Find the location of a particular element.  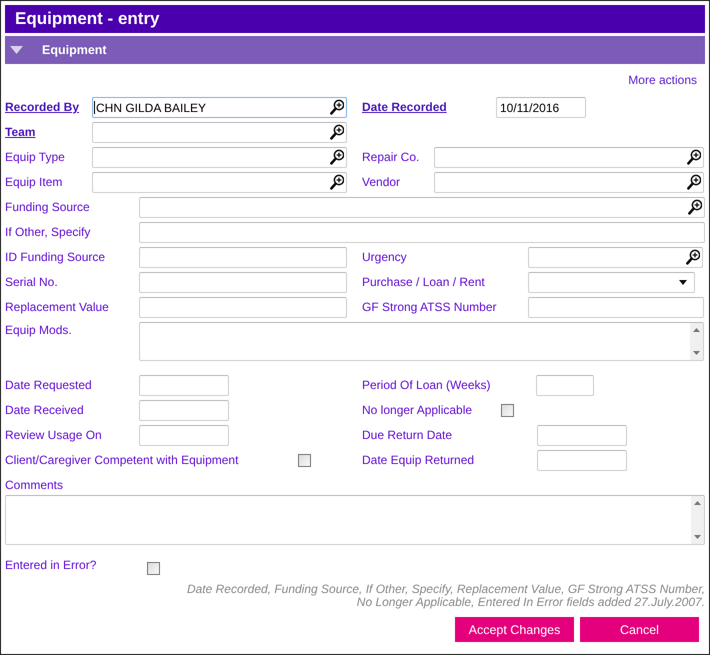

field-label: Due Return Date is located at coordinates (408, 435).